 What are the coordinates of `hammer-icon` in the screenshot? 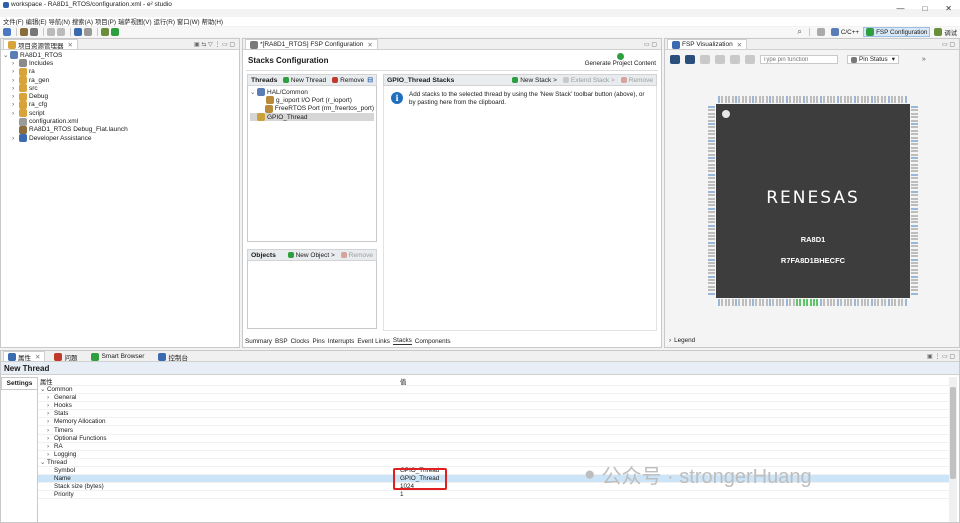 It's located at (34, 32).